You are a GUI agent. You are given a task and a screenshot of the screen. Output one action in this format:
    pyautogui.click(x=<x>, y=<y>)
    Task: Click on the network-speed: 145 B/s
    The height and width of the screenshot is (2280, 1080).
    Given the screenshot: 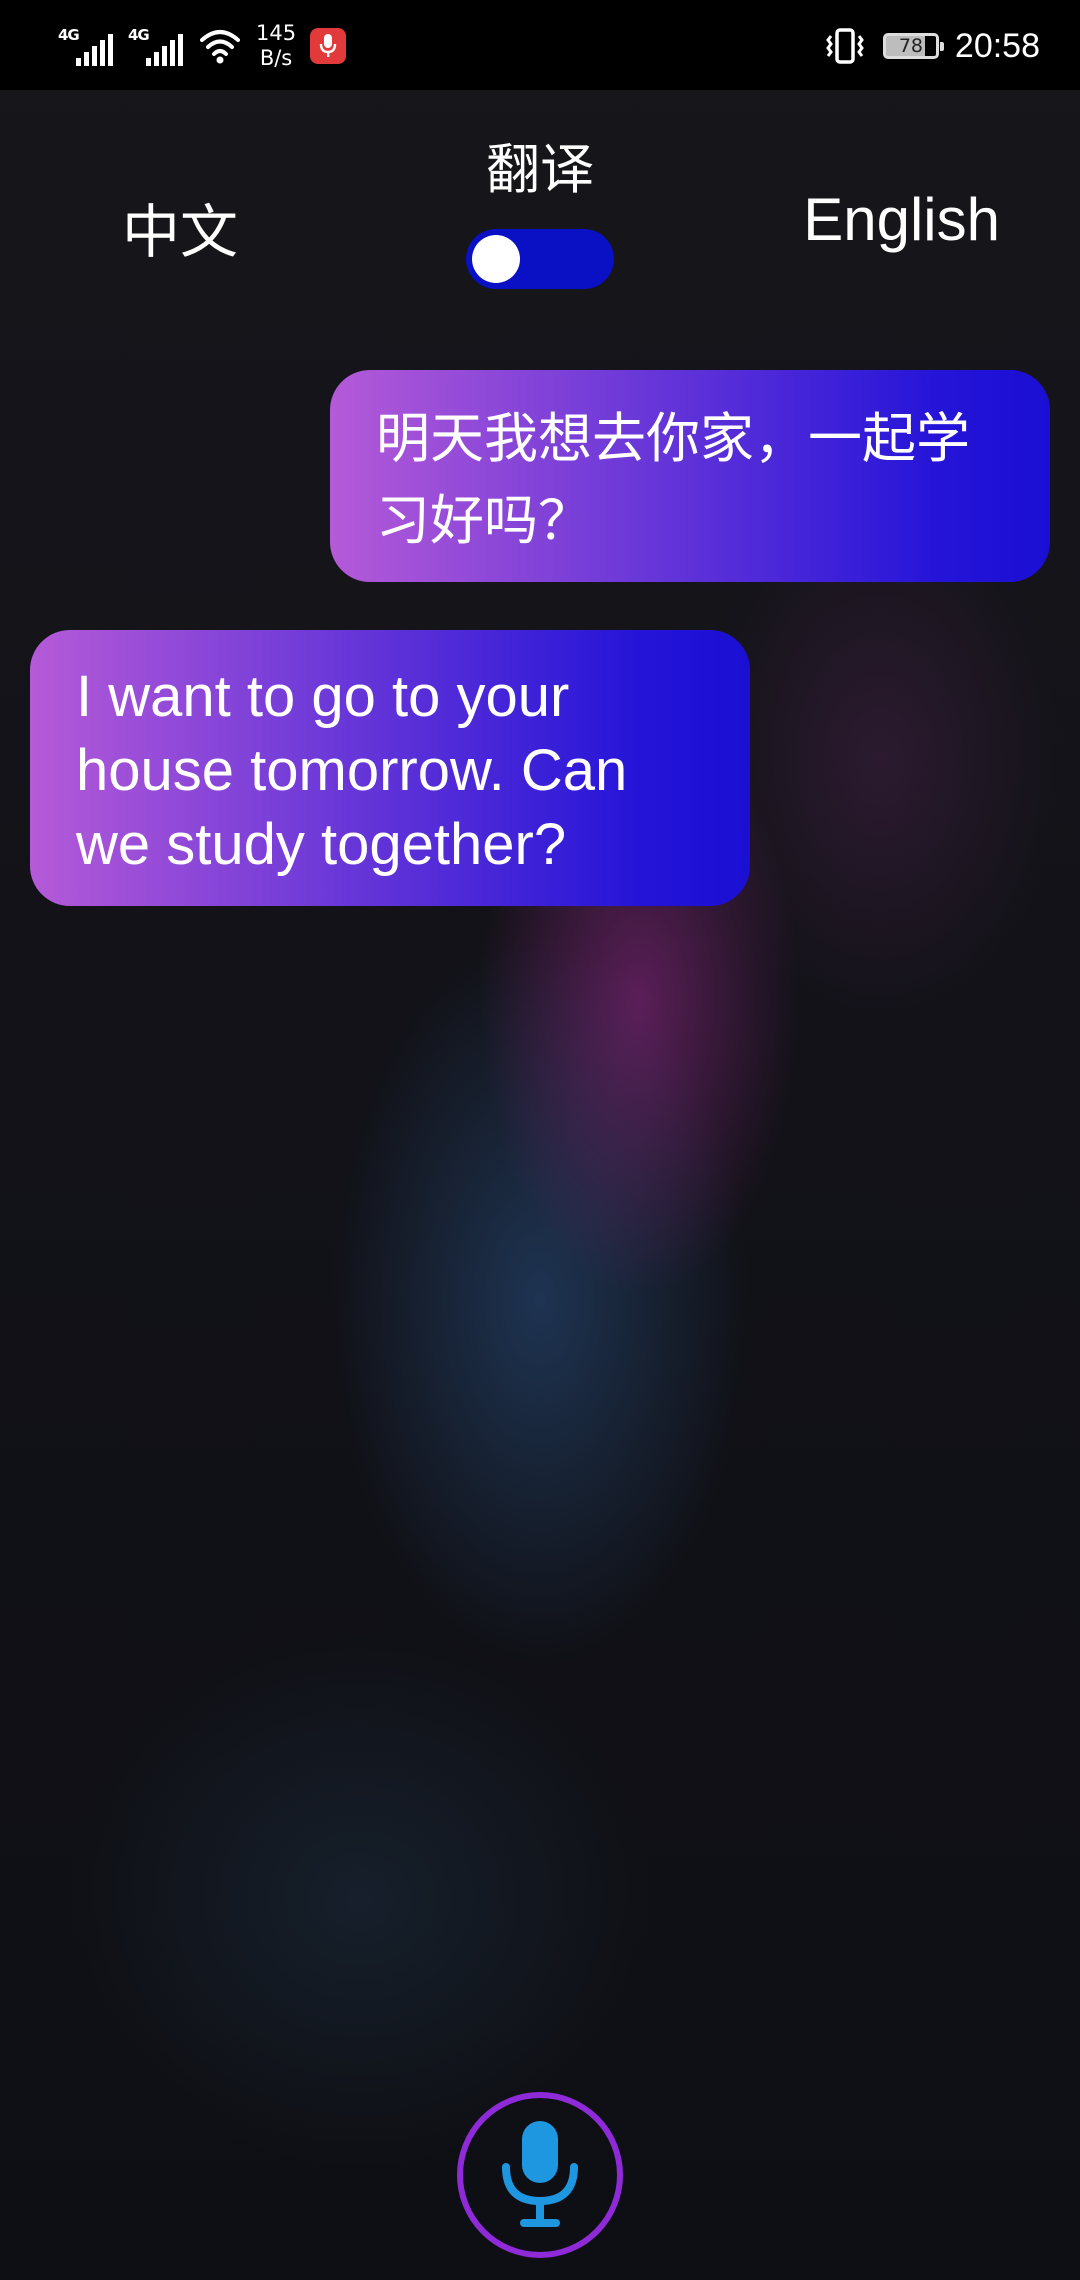 What is the action you would take?
    pyautogui.click(x=276, y=46)
    